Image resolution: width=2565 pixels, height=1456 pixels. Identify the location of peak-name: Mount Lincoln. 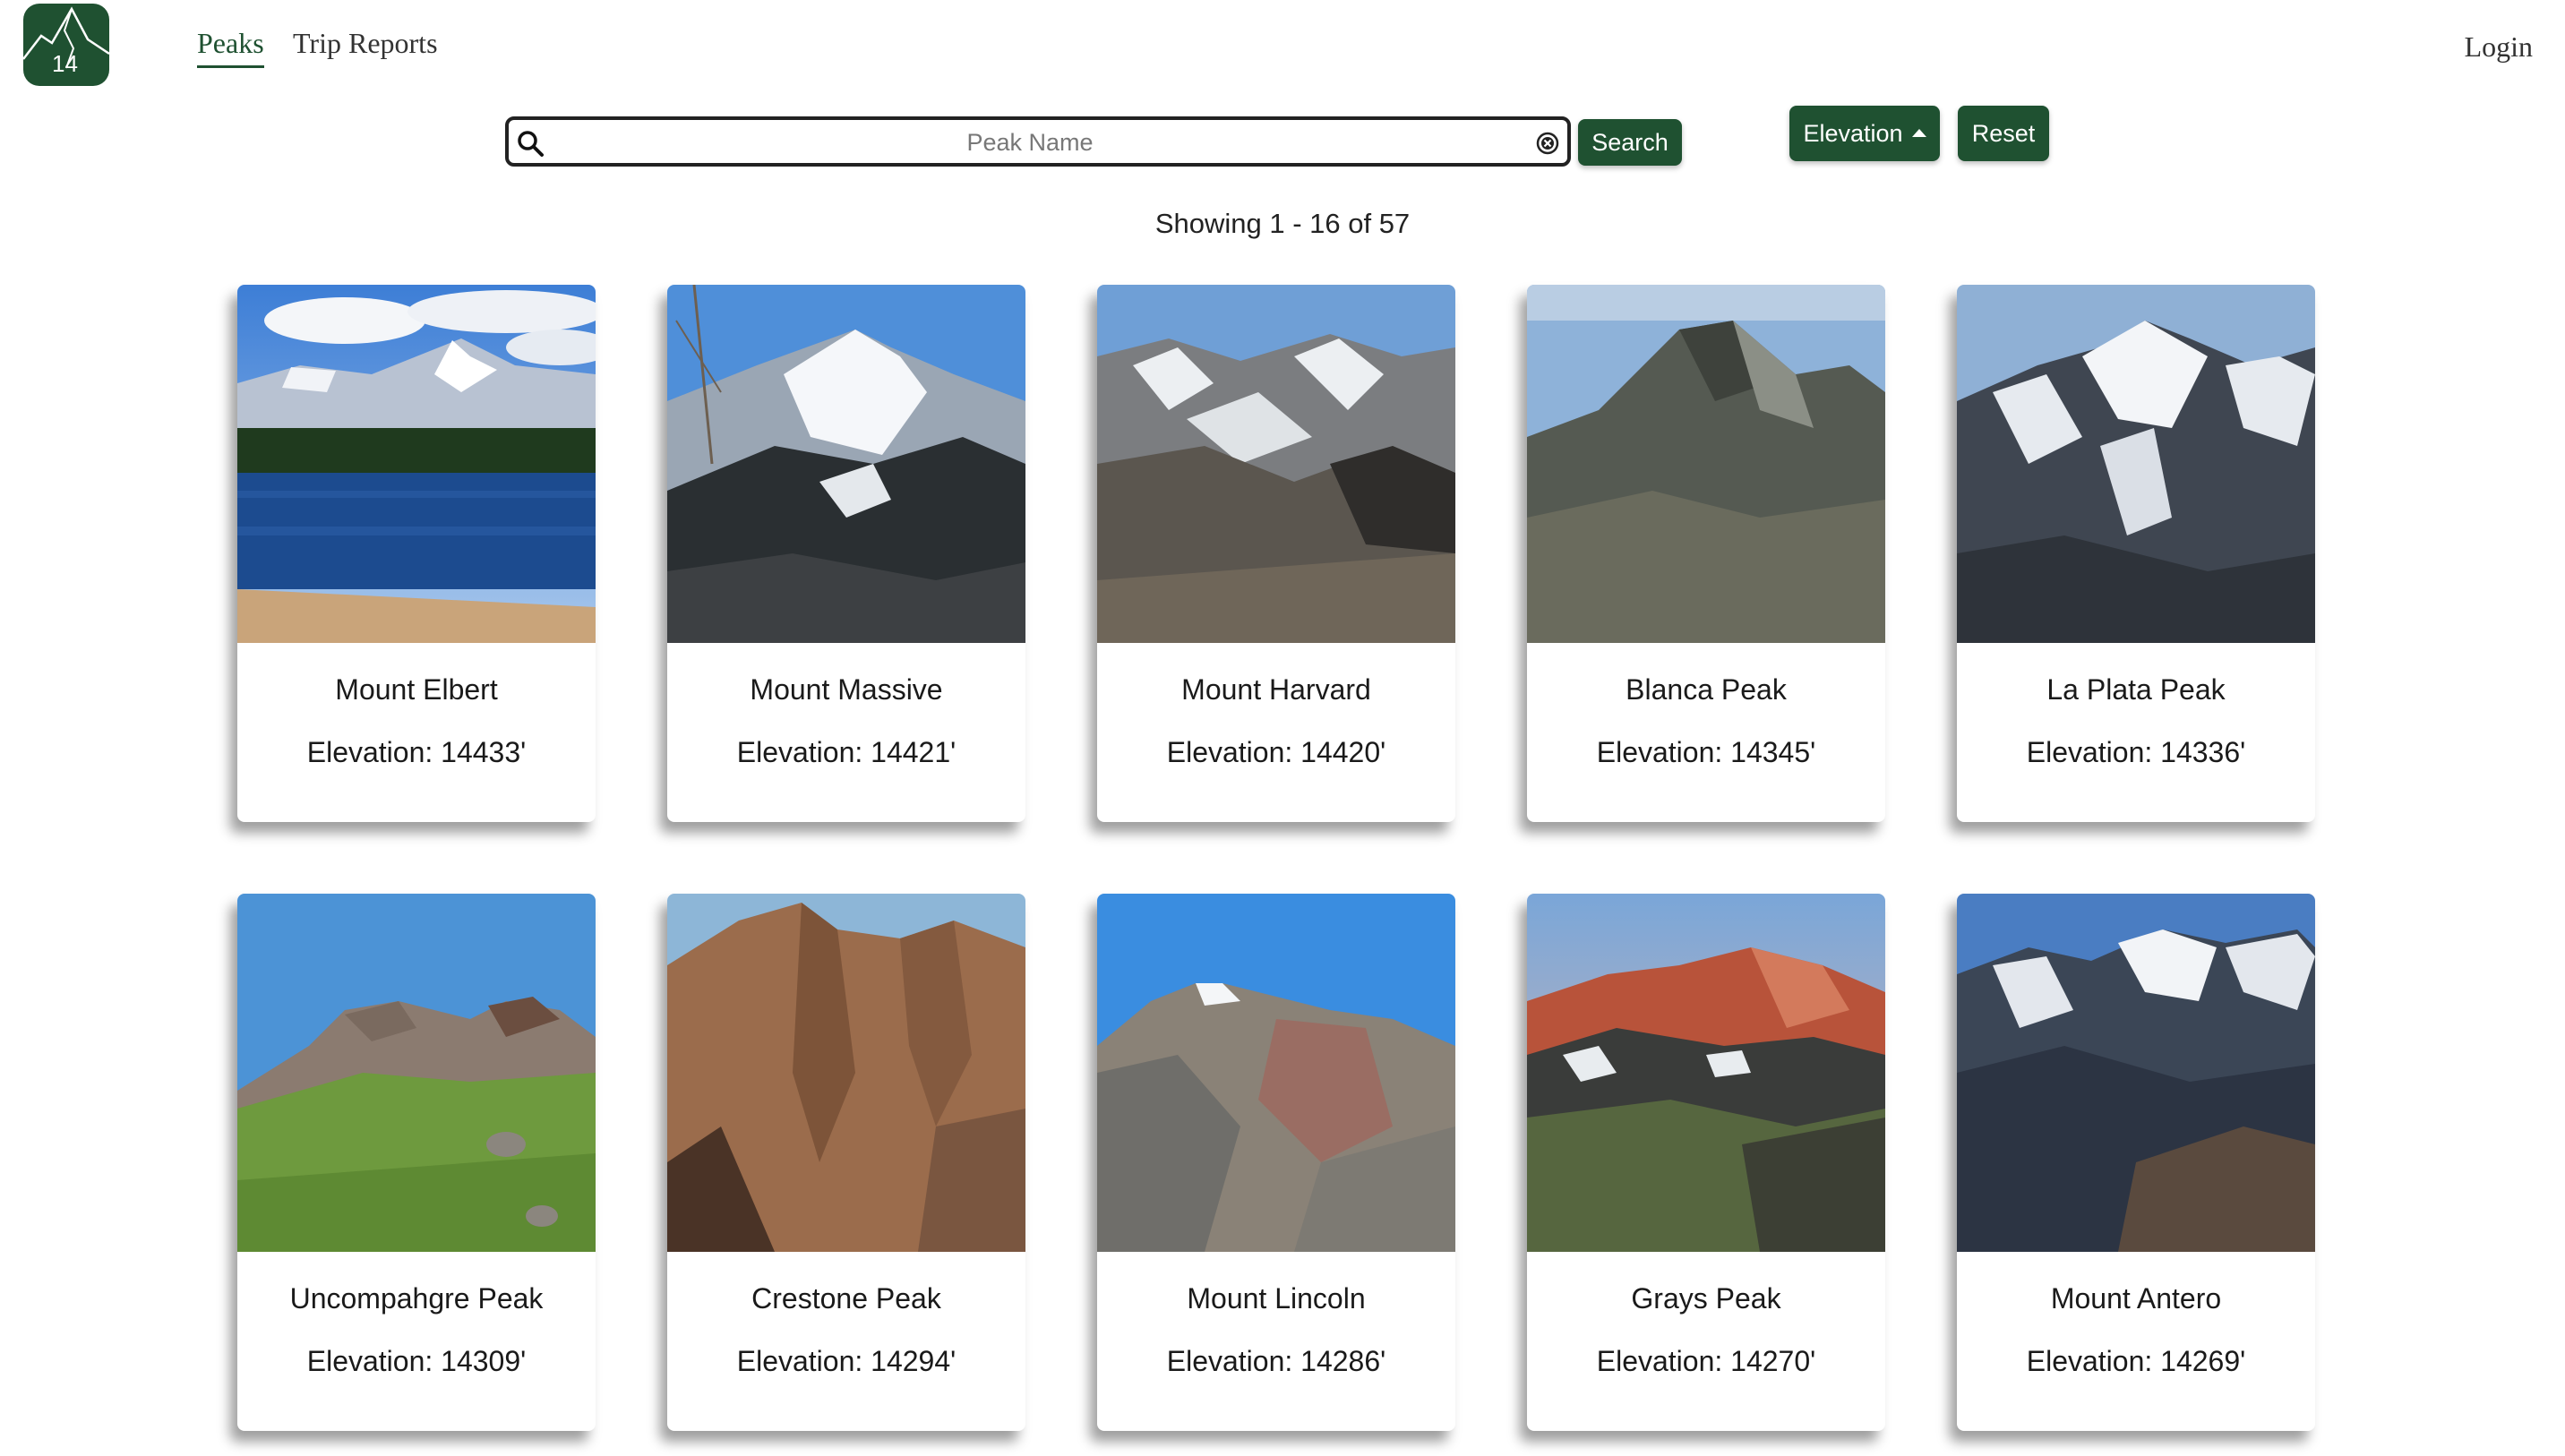
(1276, 1298).